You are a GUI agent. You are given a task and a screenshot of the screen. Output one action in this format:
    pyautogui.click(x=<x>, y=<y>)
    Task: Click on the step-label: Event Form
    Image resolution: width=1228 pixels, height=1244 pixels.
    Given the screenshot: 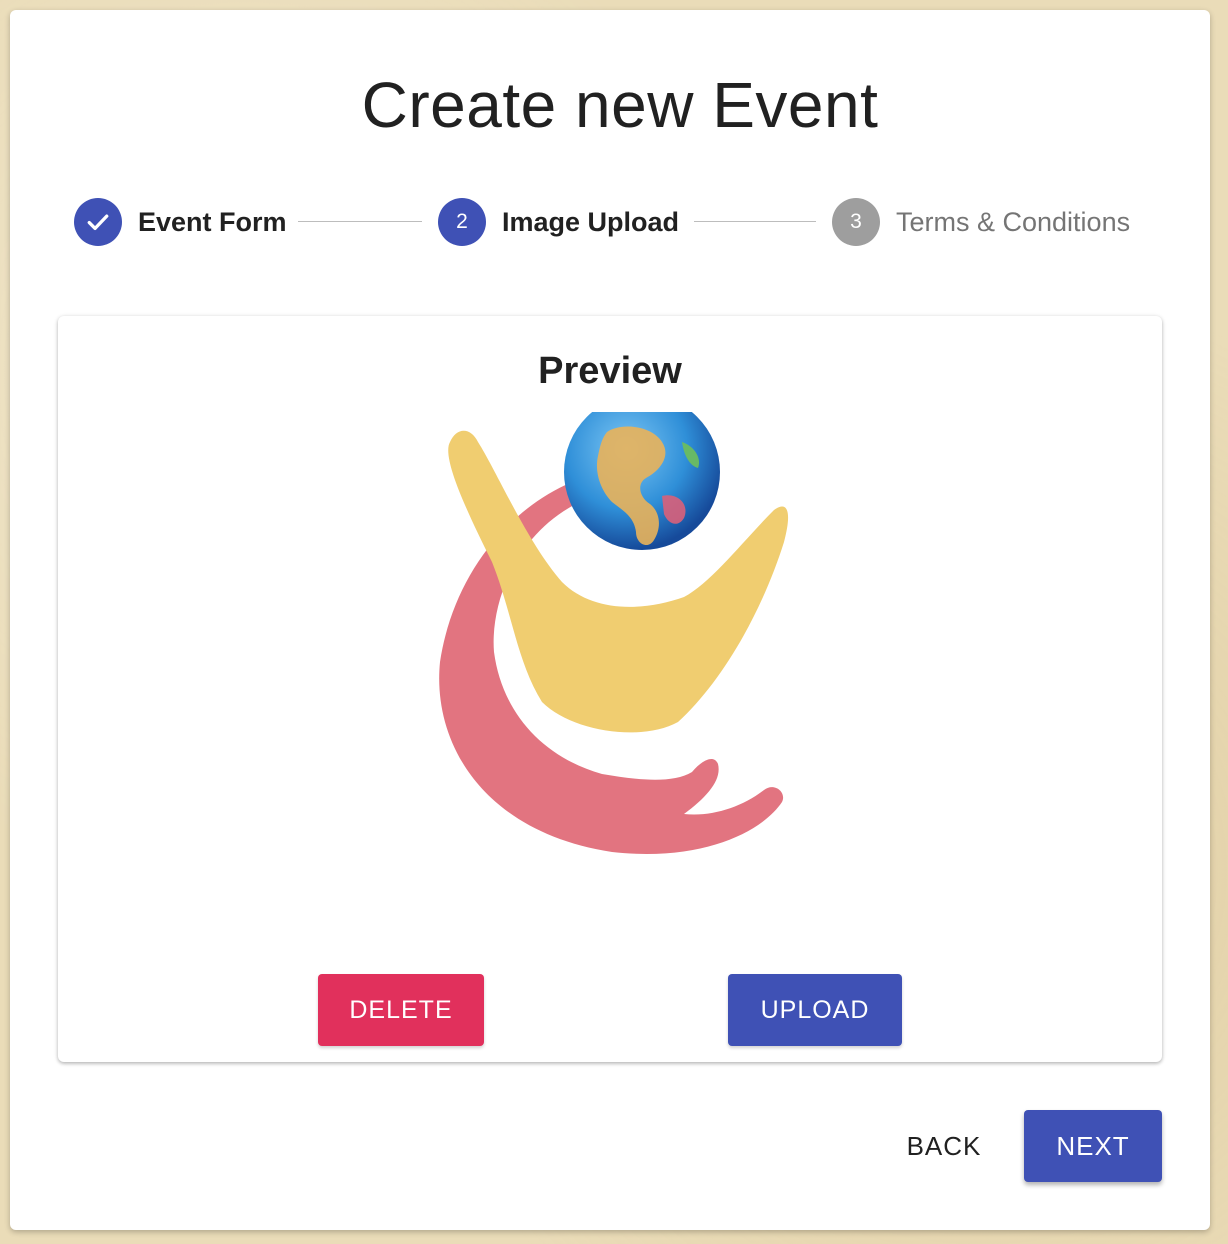 What is the action you would take?
    pyautogui.click(x=212, y=221)
    